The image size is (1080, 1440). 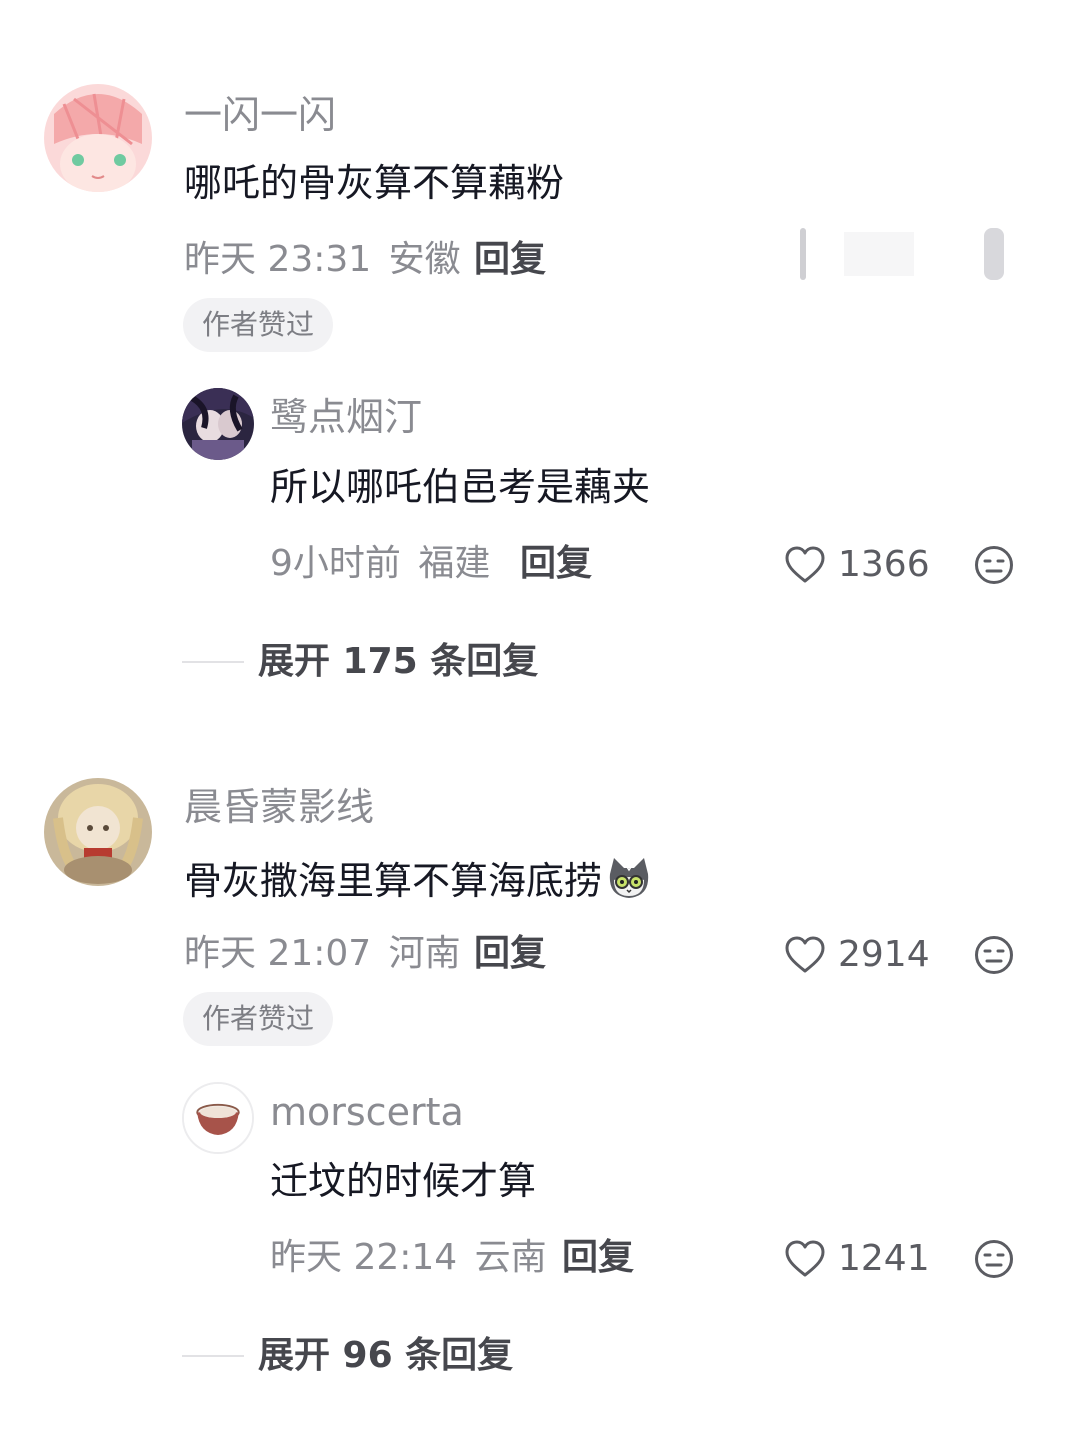 I want to click on comment-username: 晨昏蒙影线, so click(x=279, y=807).